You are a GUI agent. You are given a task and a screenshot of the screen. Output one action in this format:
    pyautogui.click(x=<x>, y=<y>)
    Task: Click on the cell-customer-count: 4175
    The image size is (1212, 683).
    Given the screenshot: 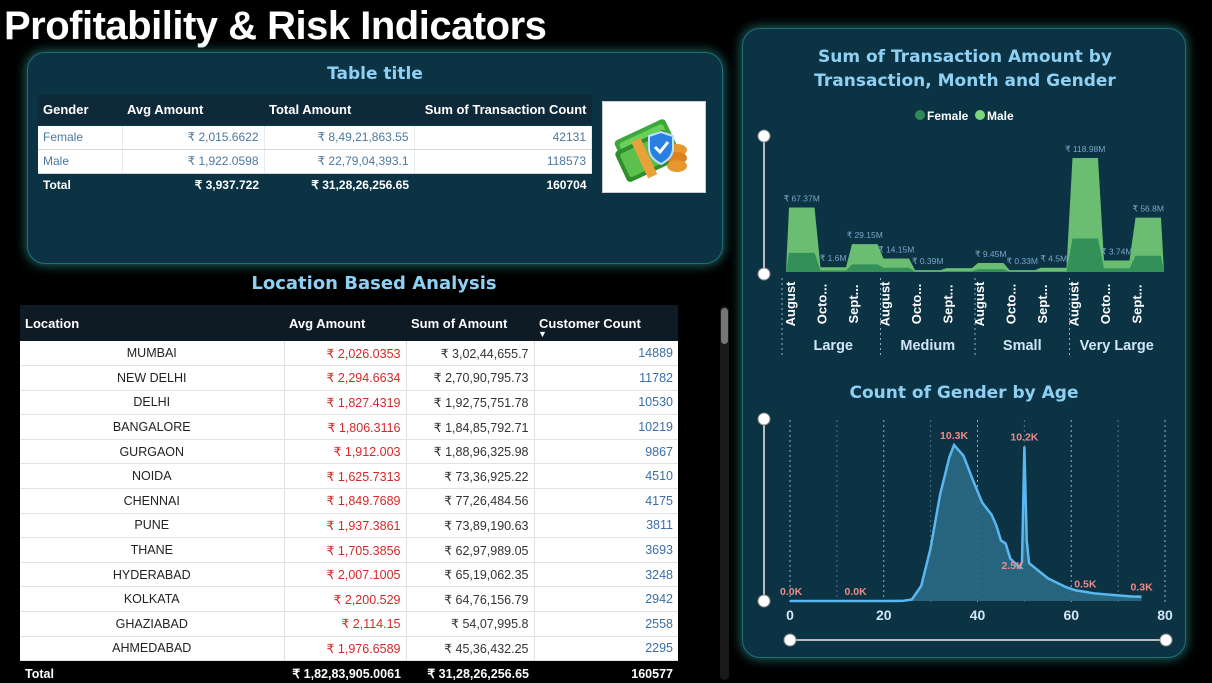 What is the action you would take?
    pyautogui.click(x=605, y=501)
    